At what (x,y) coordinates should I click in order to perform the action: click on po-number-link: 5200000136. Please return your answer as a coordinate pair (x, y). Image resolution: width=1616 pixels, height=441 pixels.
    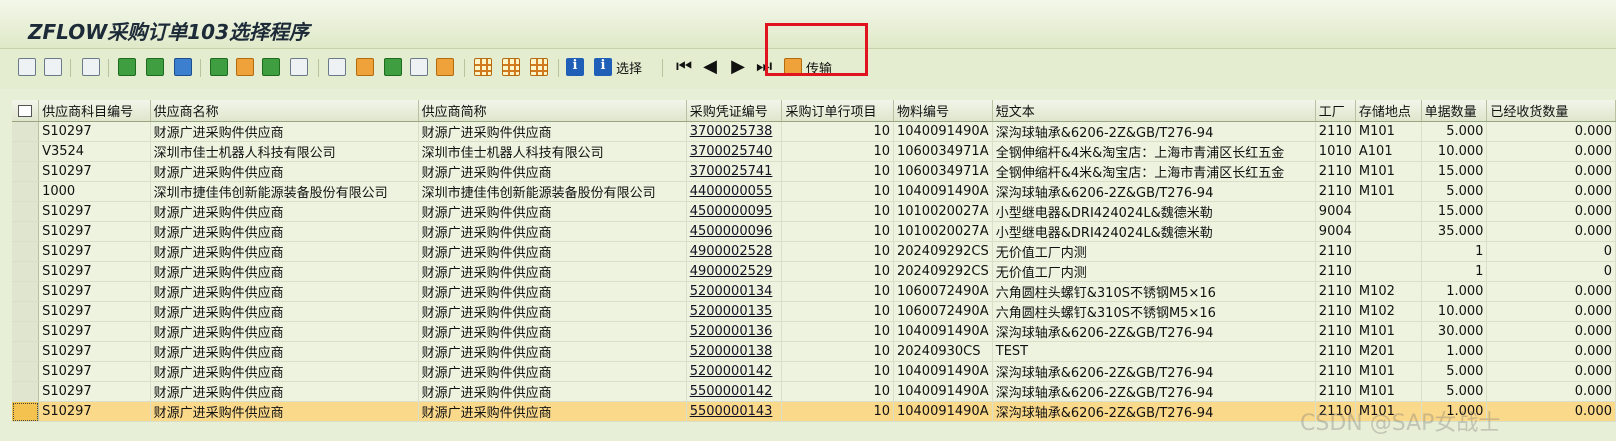
    Looking at the image, I should click on (731, 331).